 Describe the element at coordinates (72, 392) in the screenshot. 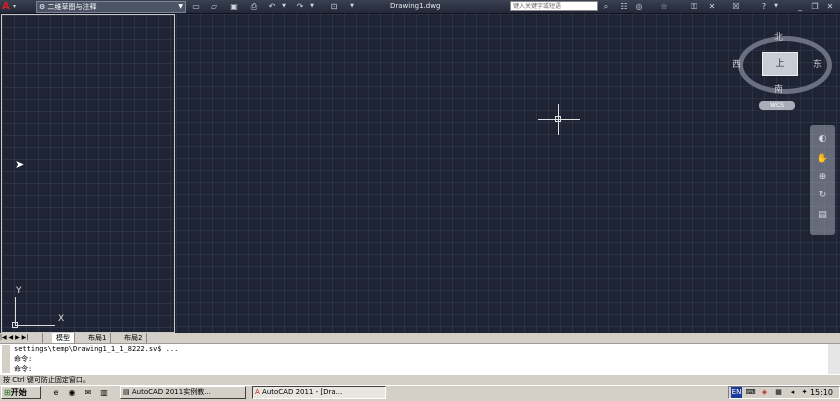

I see `media-player-icon: ◉` at that location.